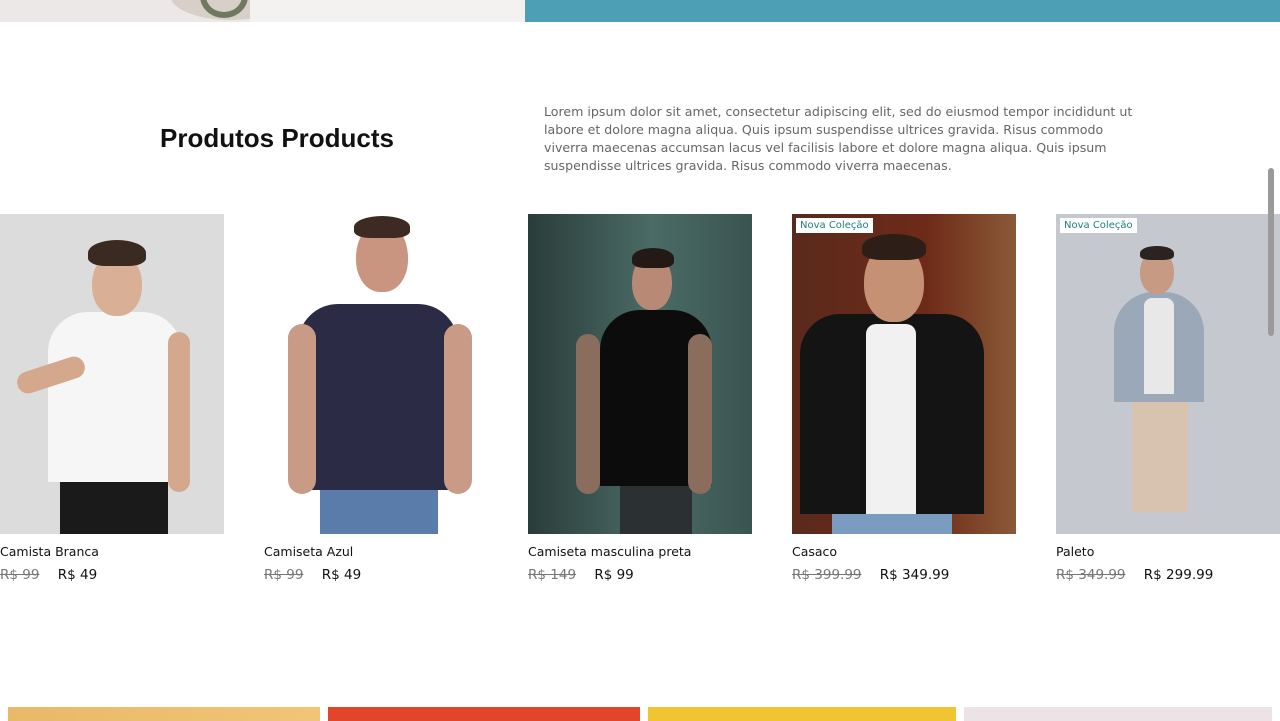 The width and height of the screenshot is (1280, 721). What do you see at coordinates (1178, 575) in the screenshot?
I see `new-price: R$ 299.99` at bounding box center [1178, 575].